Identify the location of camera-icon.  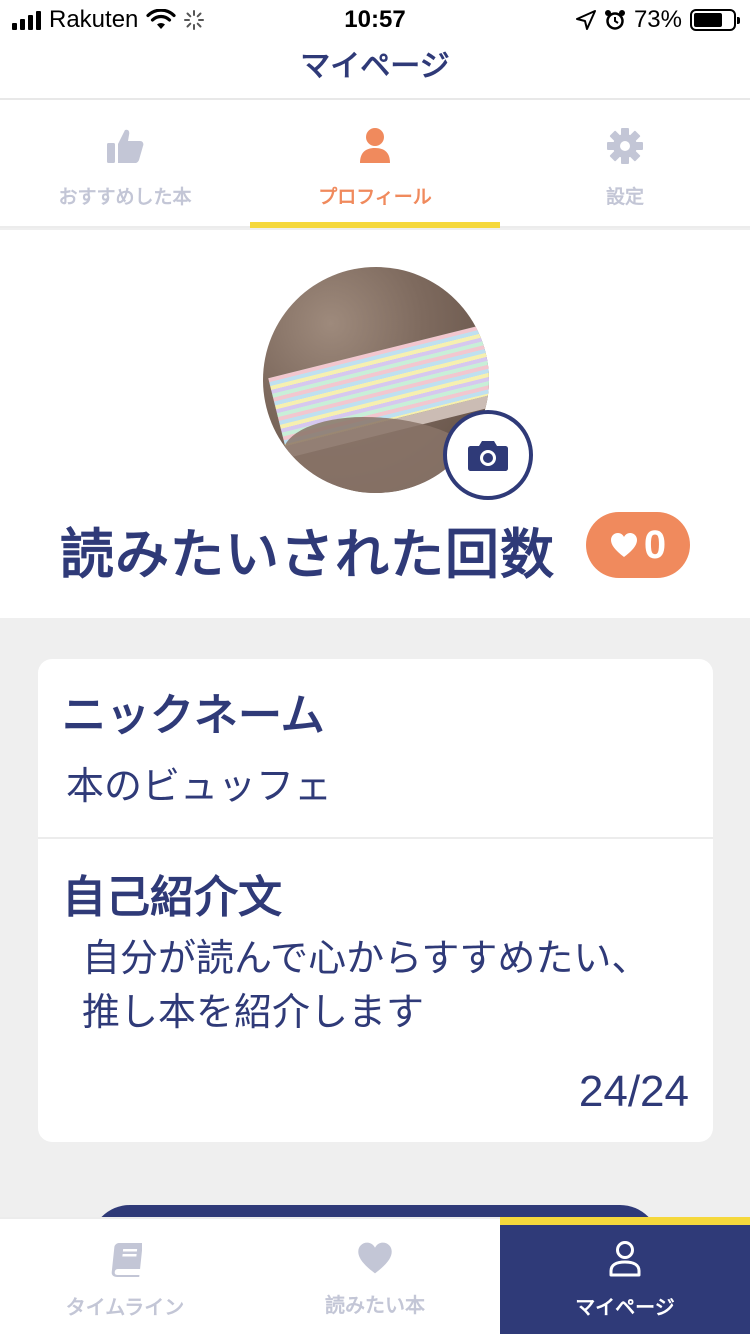
(488, 456).